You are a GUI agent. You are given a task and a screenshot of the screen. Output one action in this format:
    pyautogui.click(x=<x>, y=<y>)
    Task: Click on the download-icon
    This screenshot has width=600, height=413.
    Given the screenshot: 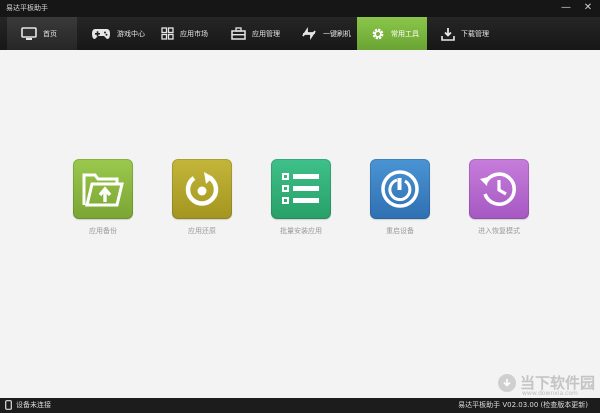 What is the action you would take?
    pyautogui.click(x=448, y=34)
    